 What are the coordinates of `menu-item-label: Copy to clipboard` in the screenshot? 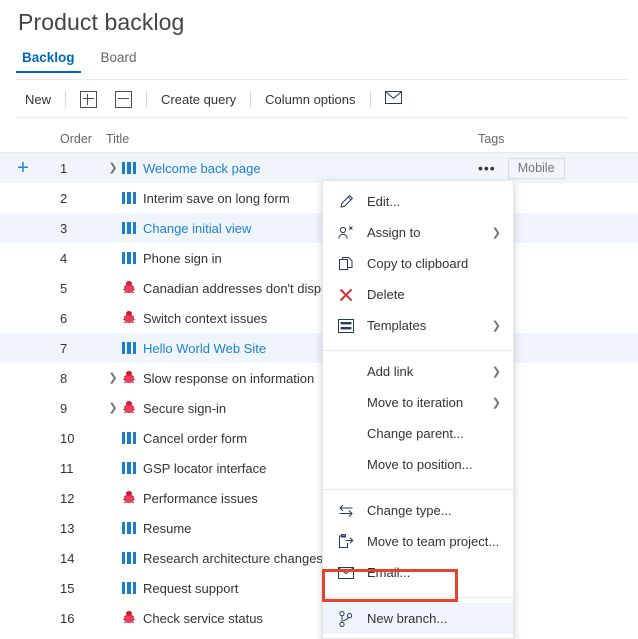 It's located at (418, 263).